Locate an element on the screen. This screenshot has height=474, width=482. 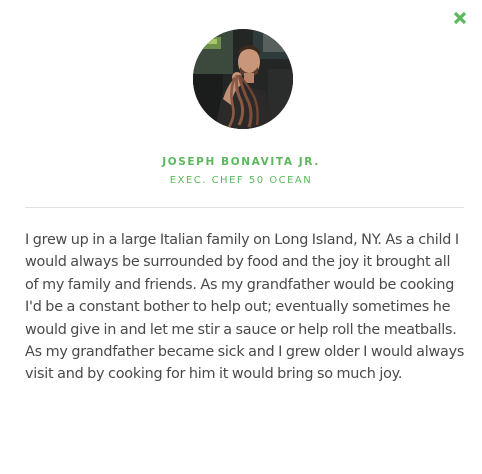
close-icon is located at coordinates (460, 18).